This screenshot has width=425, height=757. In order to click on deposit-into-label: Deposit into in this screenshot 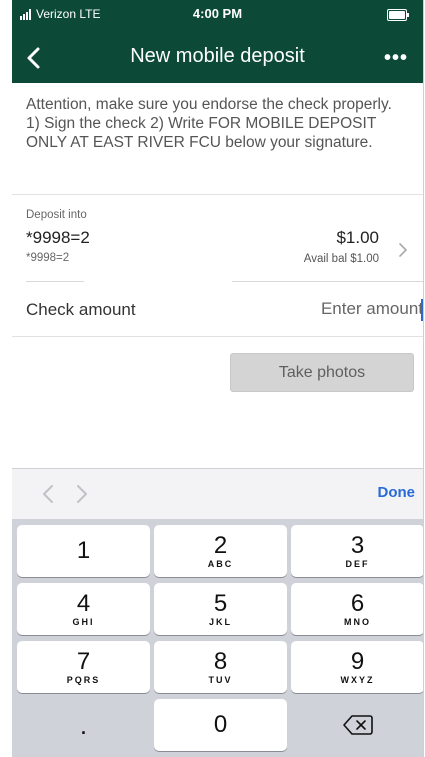, I will do `click(56, 215)`.